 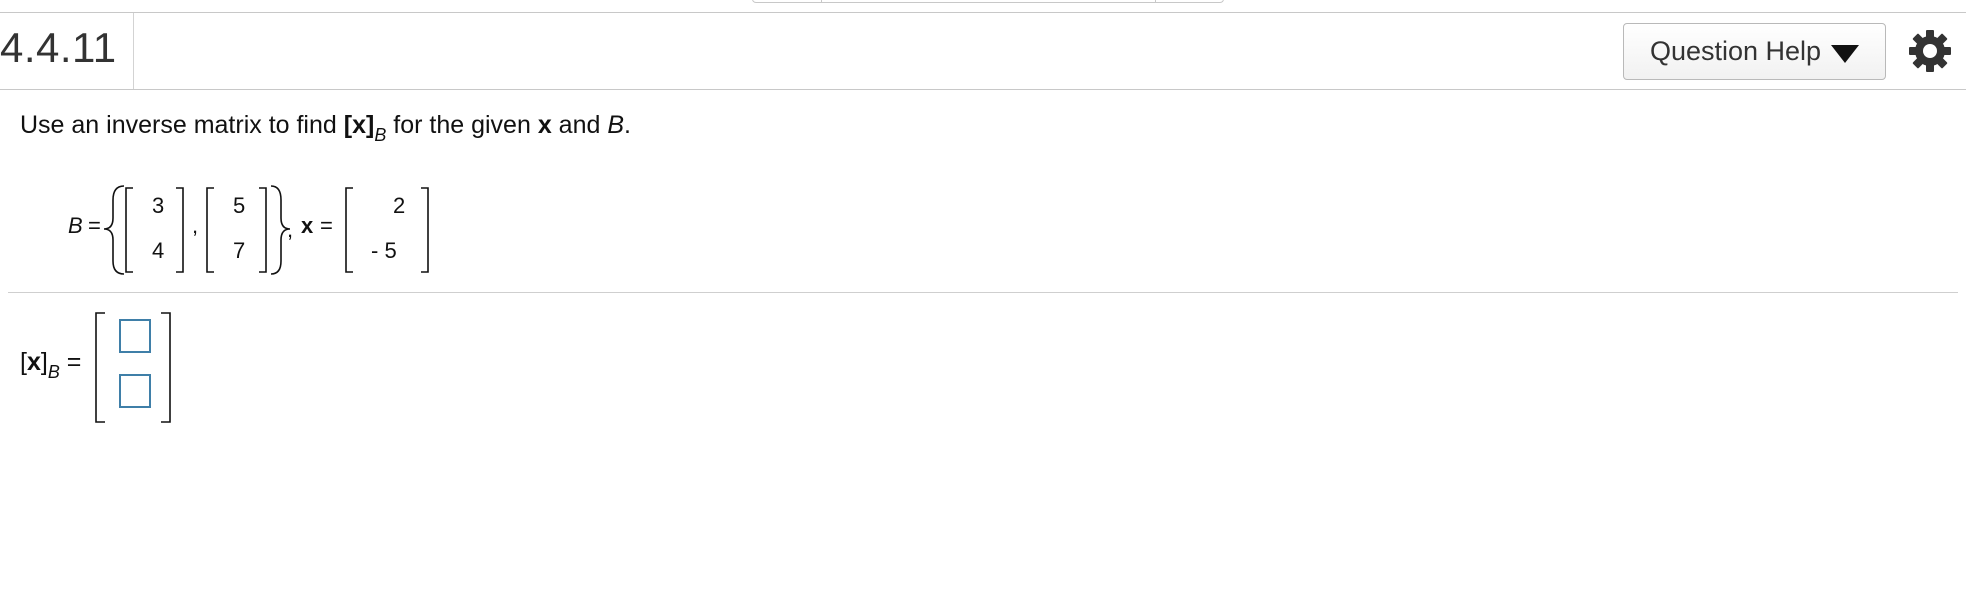 What do you see at coordinates (1930, 51) in the screenshot?
I see `gear-icon` at bounding box center [1930, 51].